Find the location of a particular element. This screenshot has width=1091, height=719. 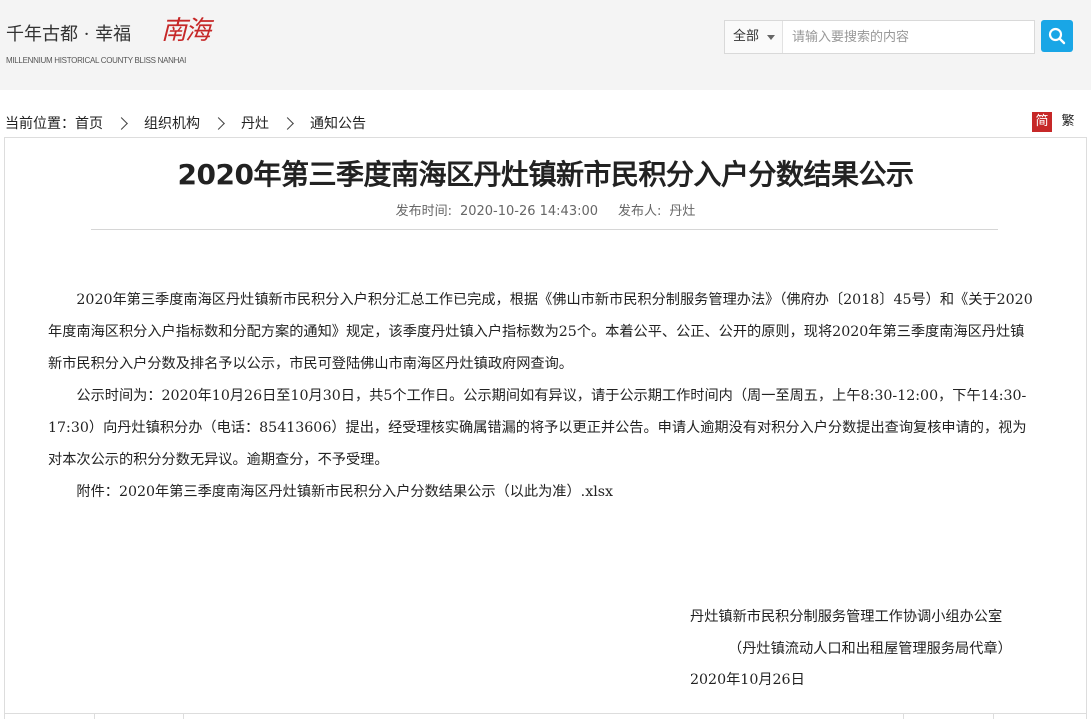

search-scope-select: 全部 is located at coordinates (754, 37).